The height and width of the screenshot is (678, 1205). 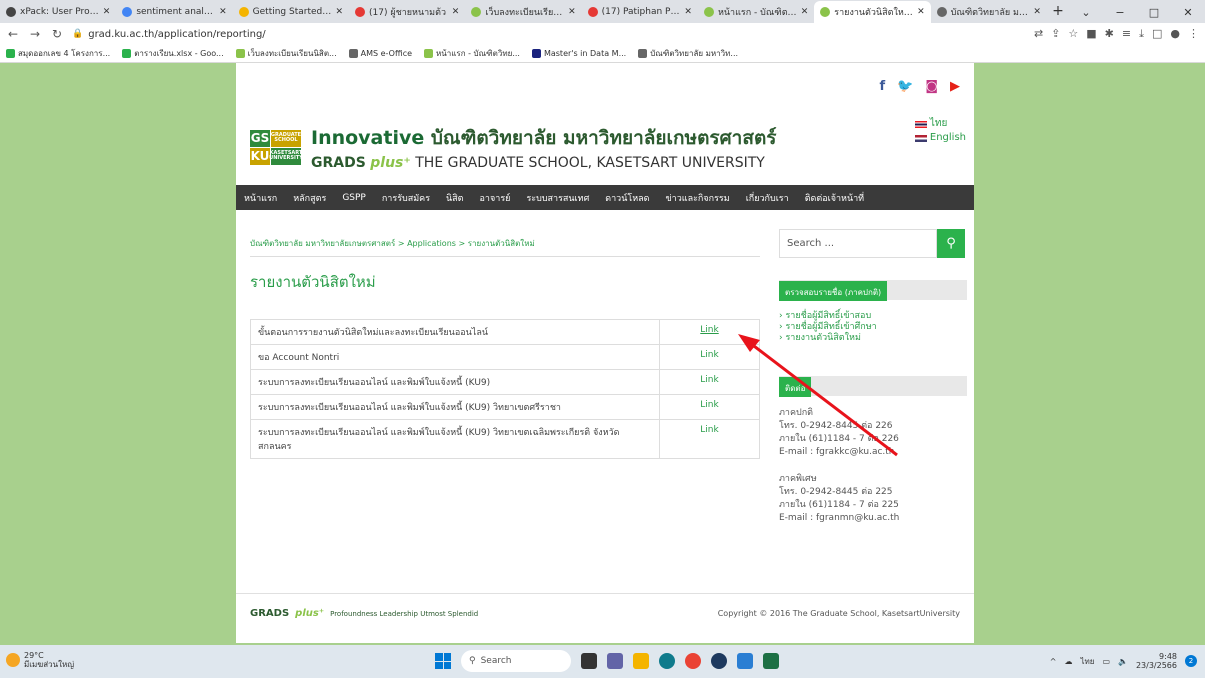 What do you see at coordinates (955, 86) in the screenshot?
I see `youtube-icon: ▶` at bounding box center [955, 86].